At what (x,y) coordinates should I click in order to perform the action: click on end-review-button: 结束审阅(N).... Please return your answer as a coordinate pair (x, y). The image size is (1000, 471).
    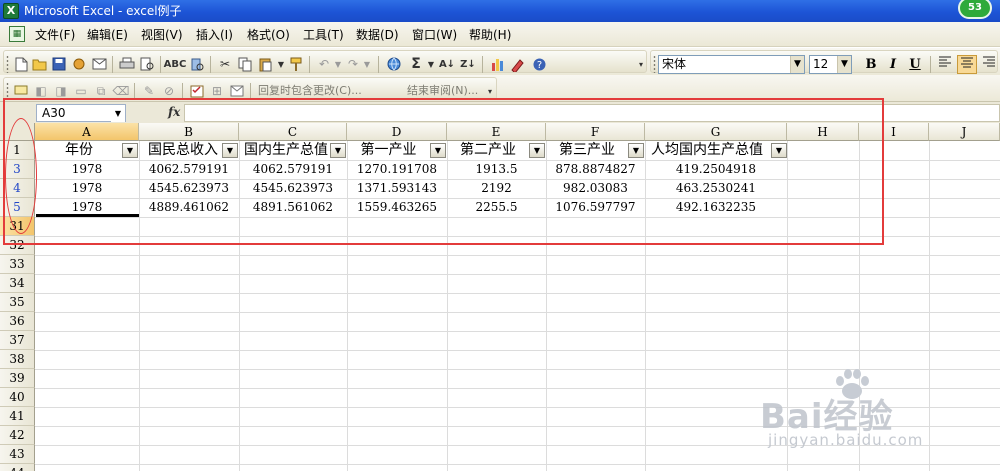
    Looking at the image, I should click on (442, 91).